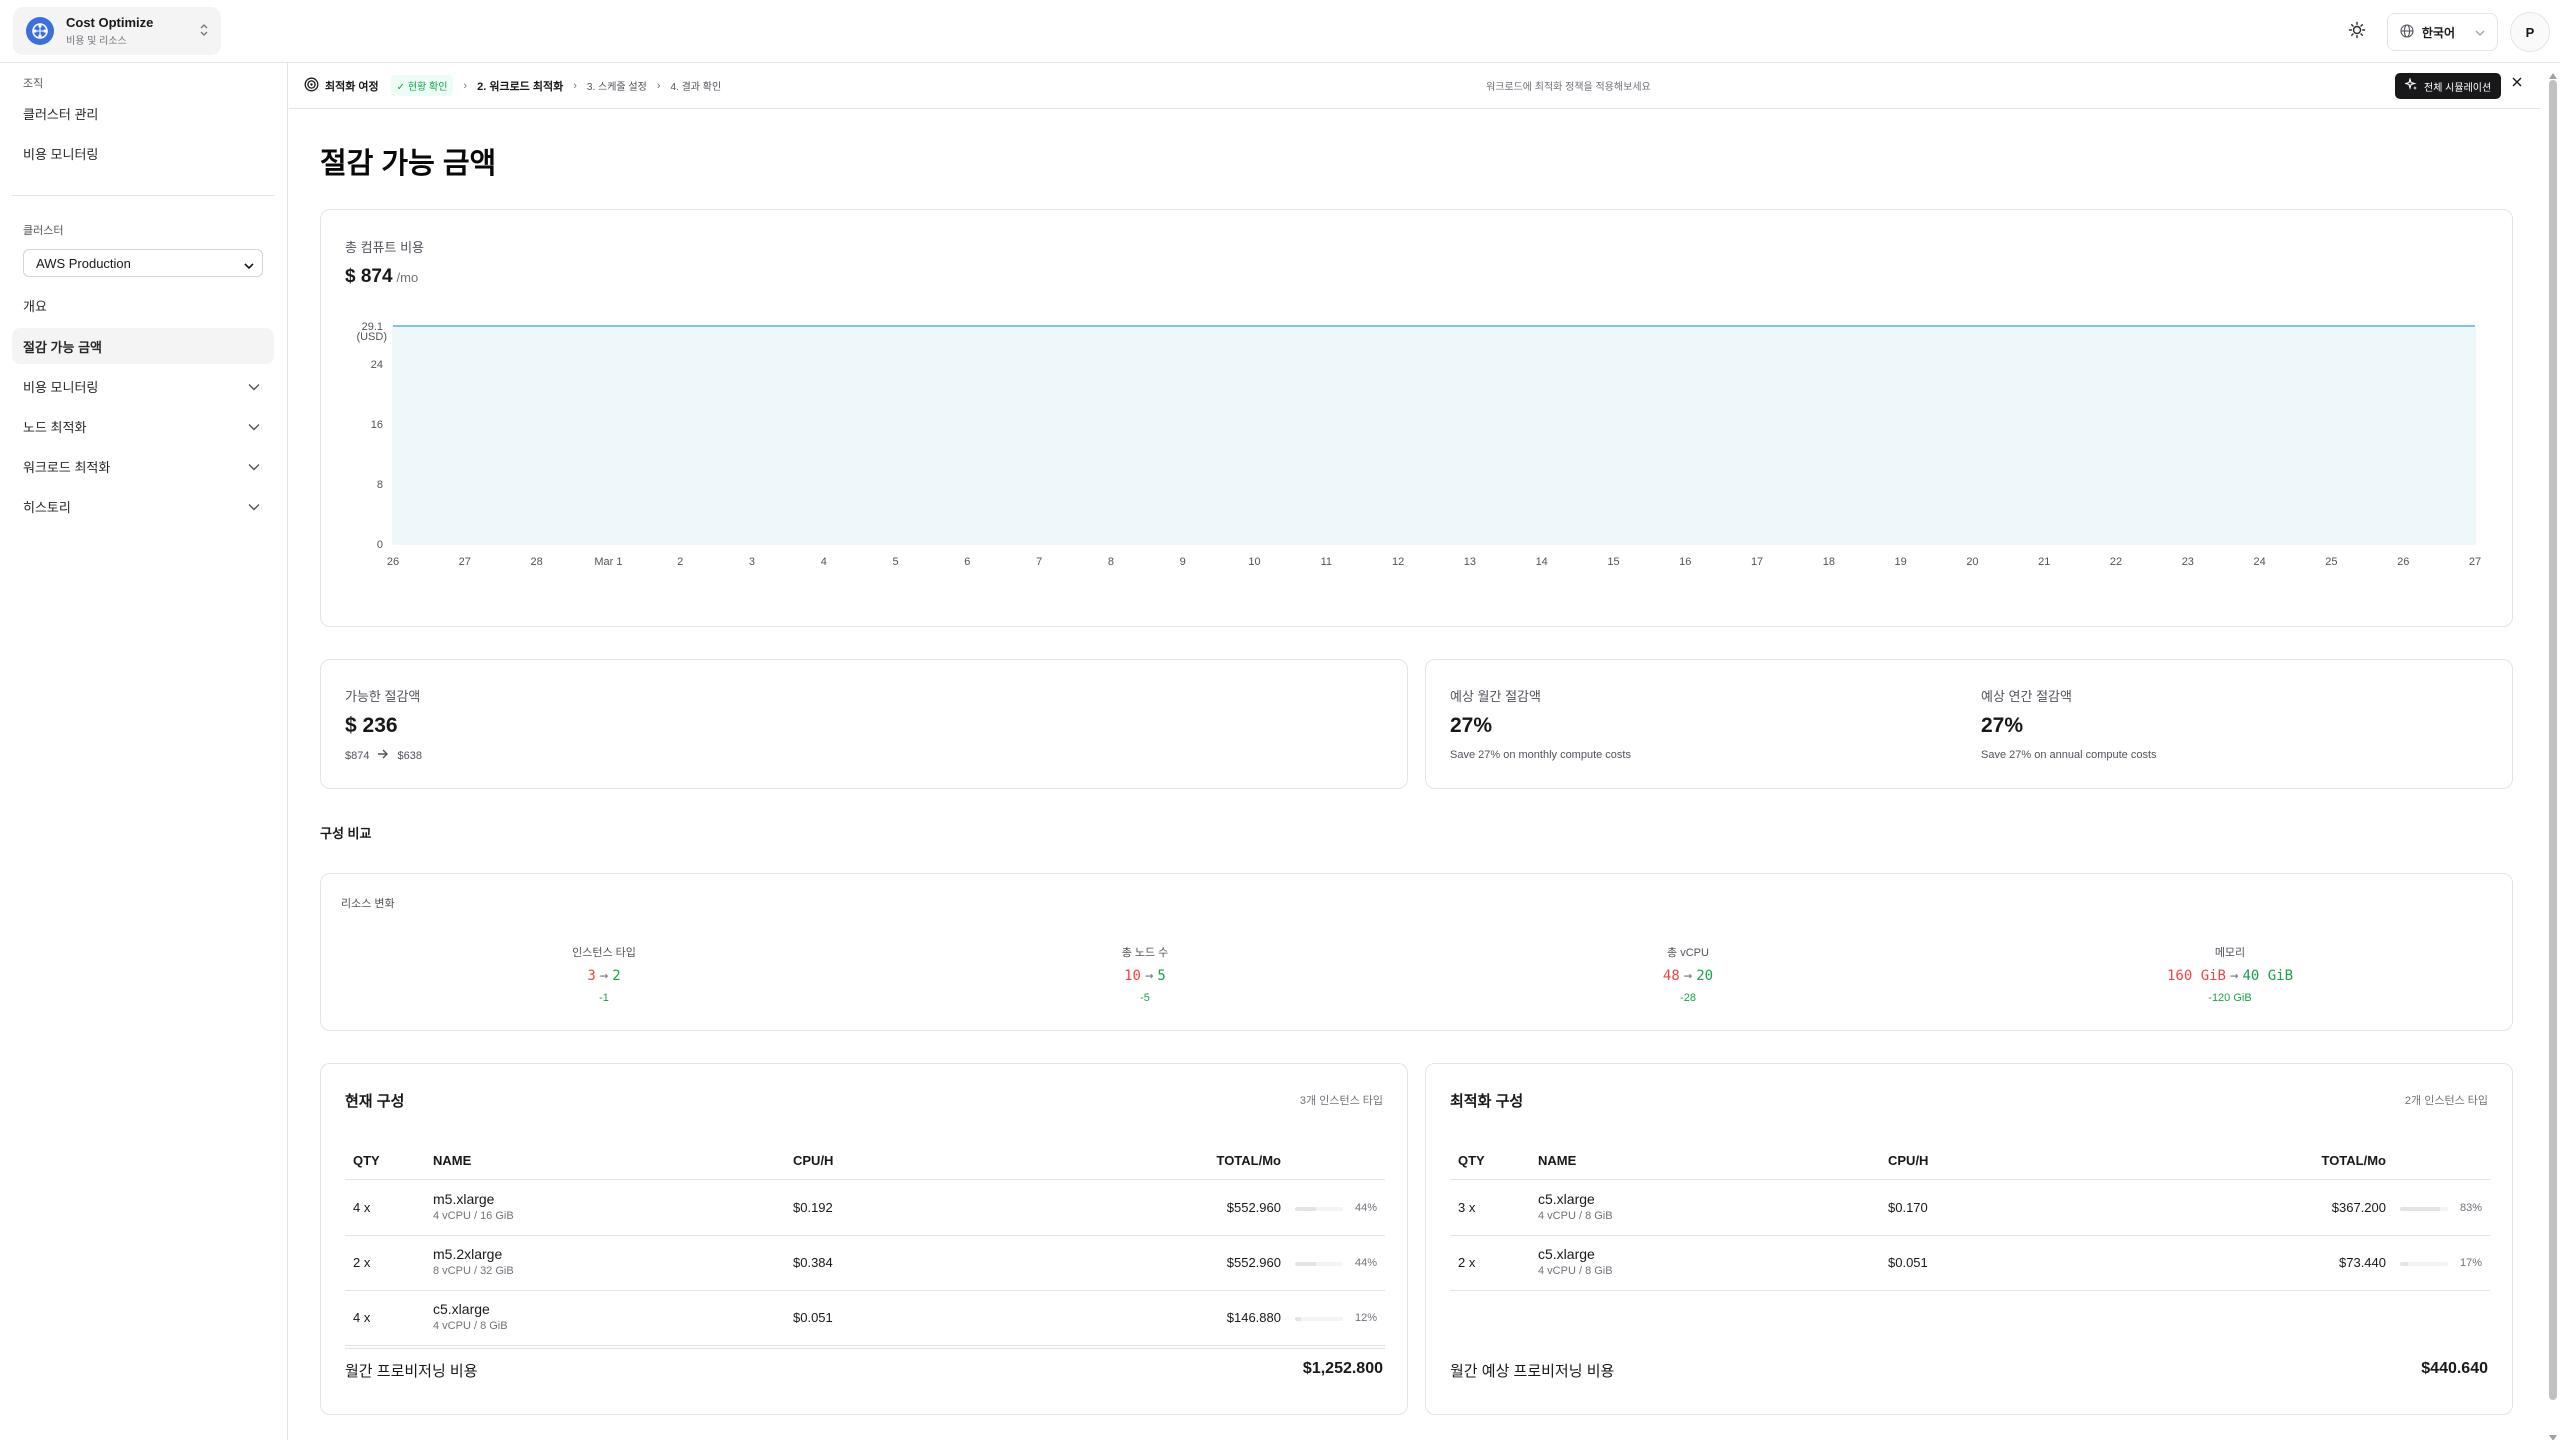 This screenshot has height=1440, width=2560. Describe the element at coordinates (1757, 562) in the screenshot. I see `chart-x-tick-label: 17` at that location.